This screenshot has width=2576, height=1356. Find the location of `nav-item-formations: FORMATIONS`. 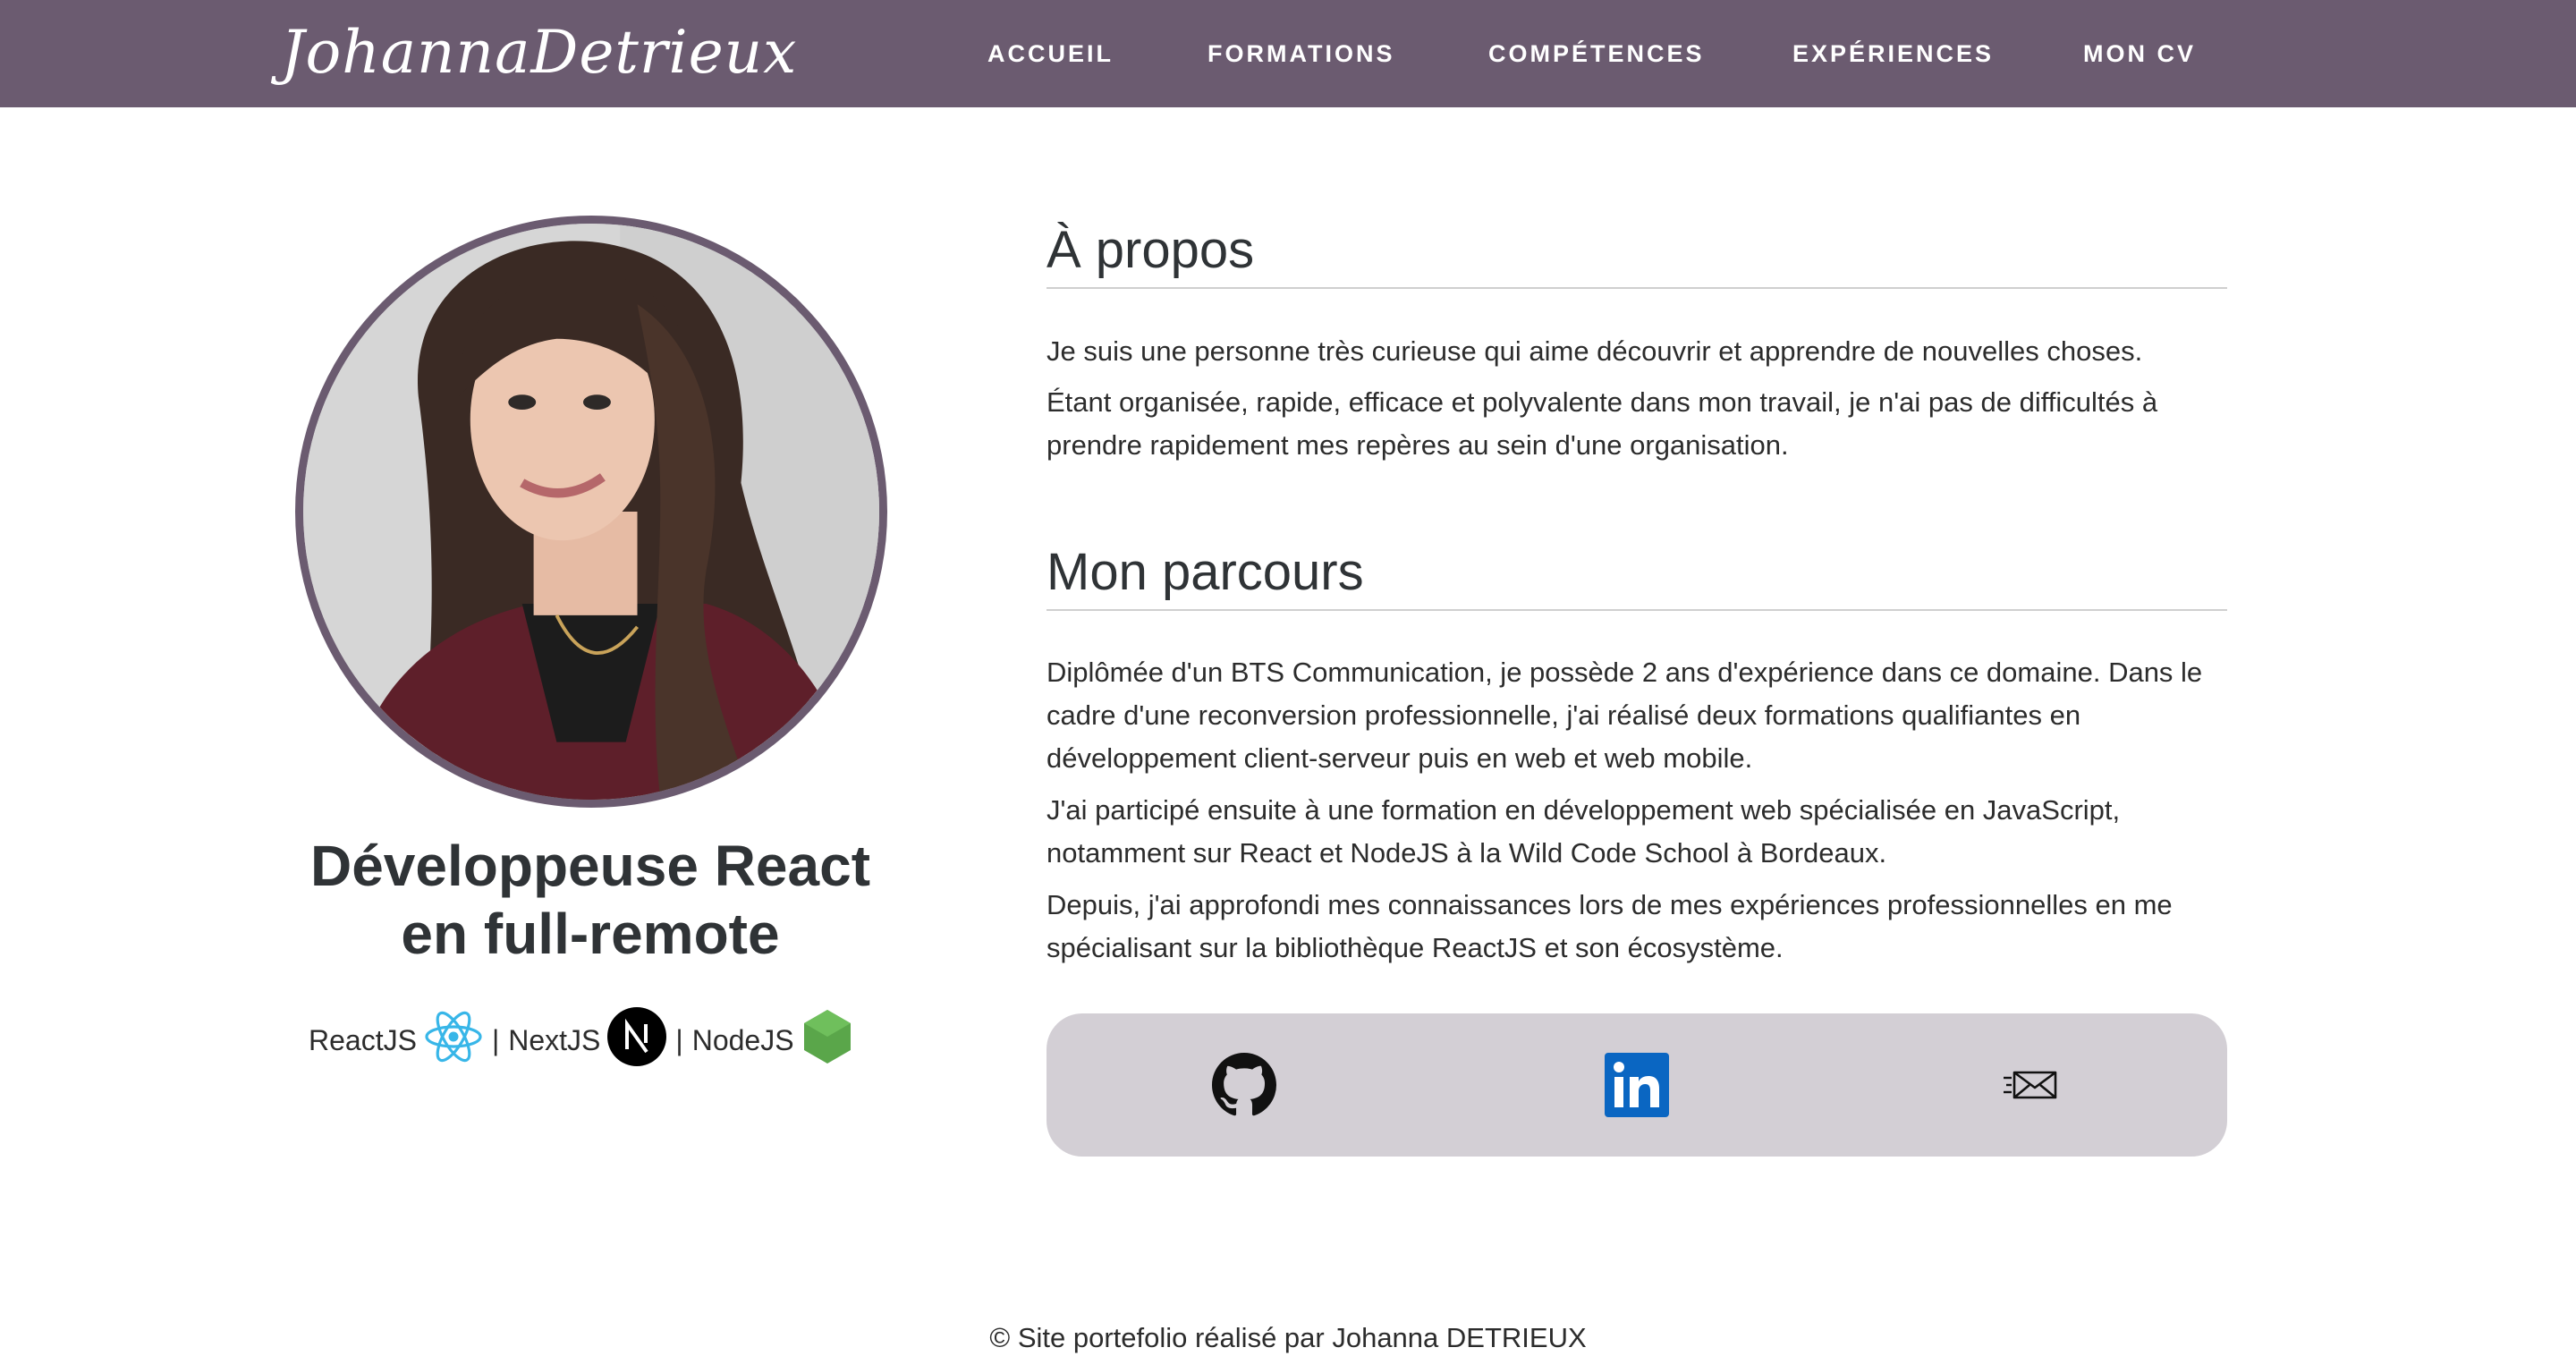

nav-item-formations: FORMATIONS is located at coordinates (1301, 54).